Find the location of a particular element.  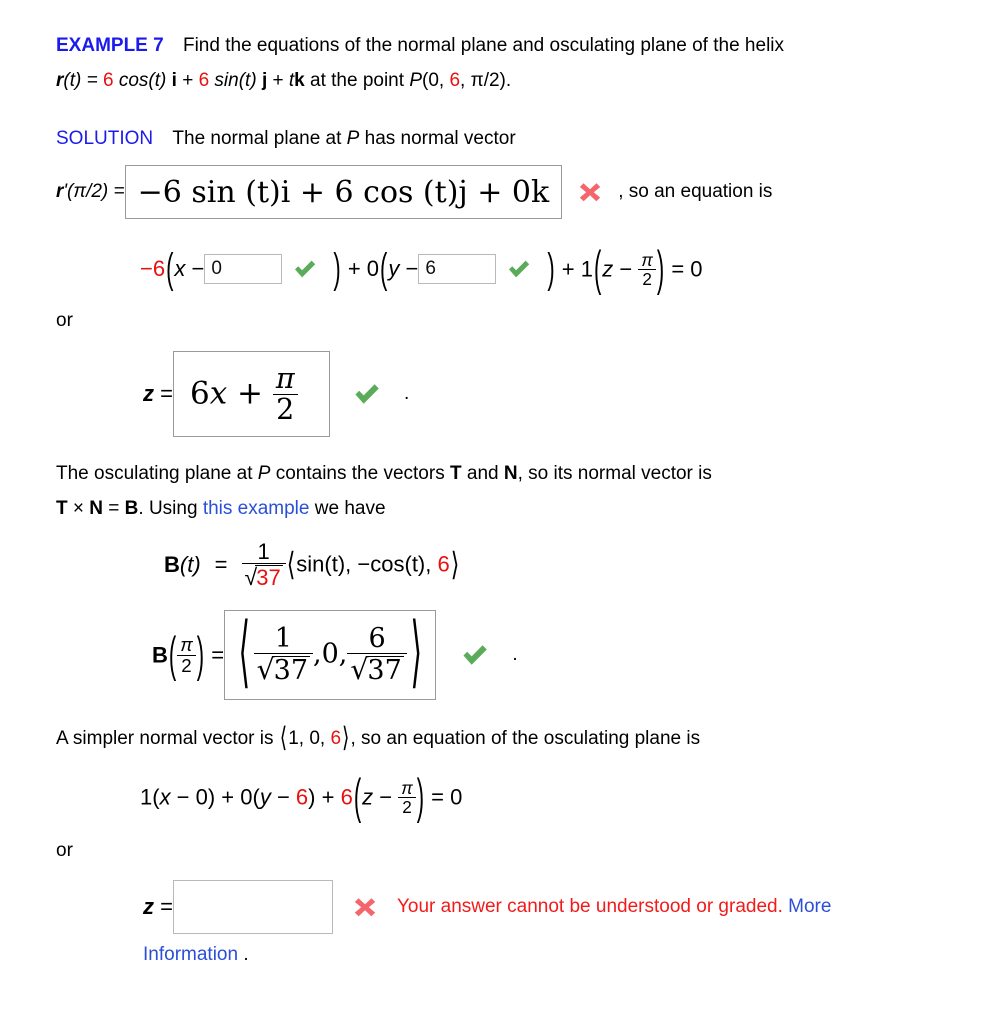

binormal-arg-pi: π is located at coordinates (186, 644).